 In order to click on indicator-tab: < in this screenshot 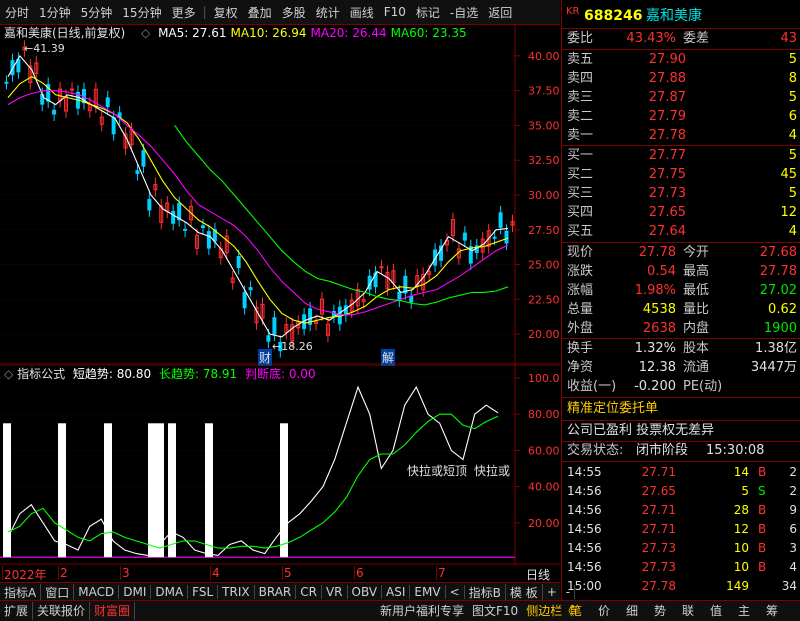, I will do `click(455, 592)`.